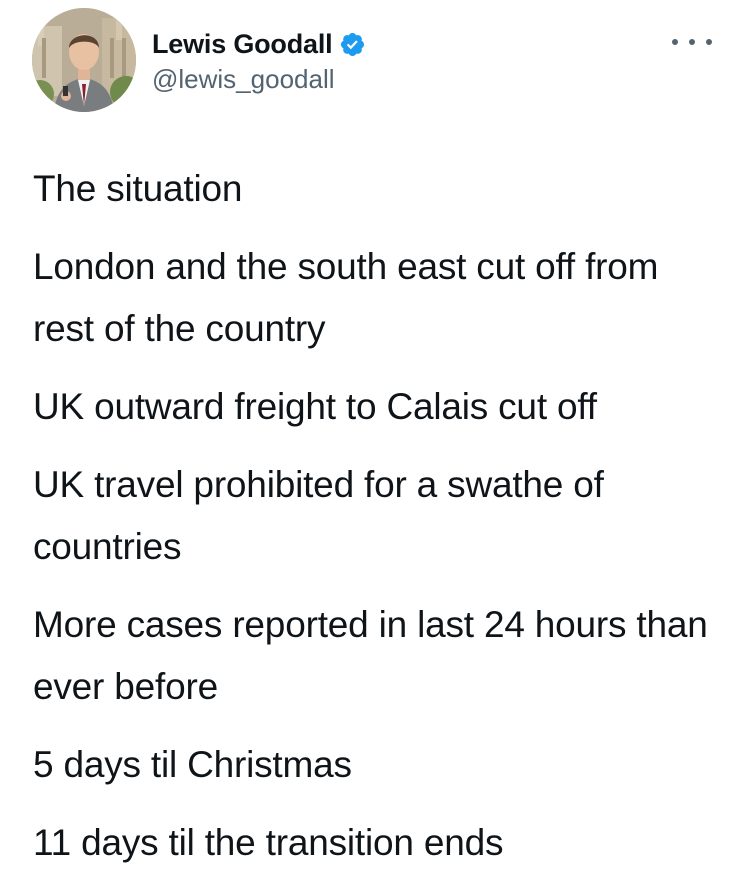 Image resolution: width=750 pixels, height=890 pixels. What do you see at coordinates (138, 188) in the screenshot?
I see `tweet-paragraph: The situation` at bounding box center [138, 188].